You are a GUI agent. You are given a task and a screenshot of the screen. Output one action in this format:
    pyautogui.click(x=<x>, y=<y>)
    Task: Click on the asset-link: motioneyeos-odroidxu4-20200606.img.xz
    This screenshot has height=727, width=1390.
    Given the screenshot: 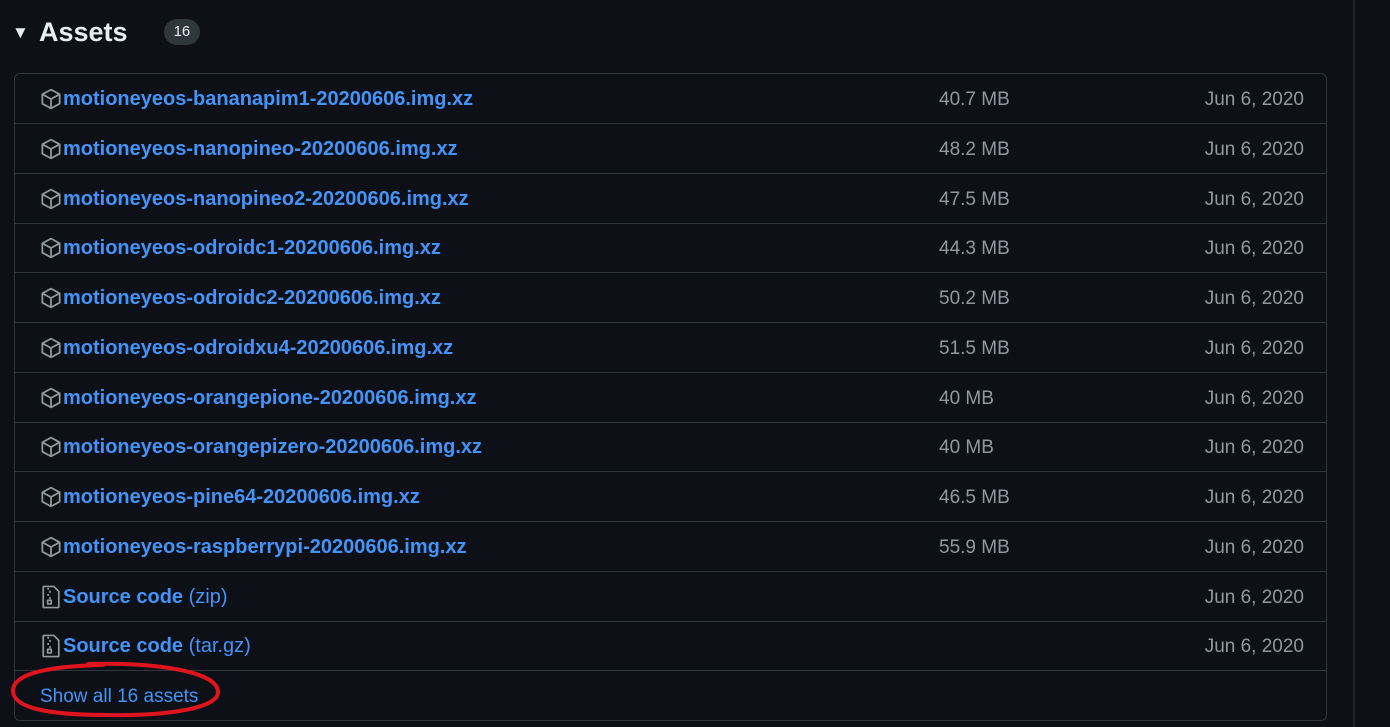 What is the action you would take?
    pyautogui.click(x=258, y=348)
    